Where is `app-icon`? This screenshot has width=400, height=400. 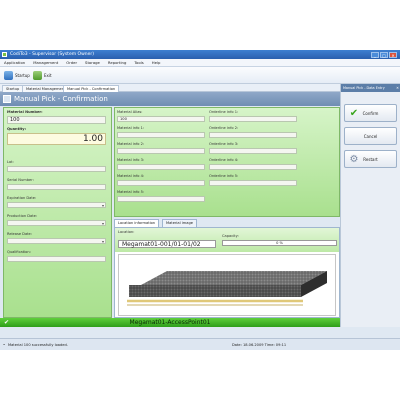 app-icon is located at coordinates (4, 54).